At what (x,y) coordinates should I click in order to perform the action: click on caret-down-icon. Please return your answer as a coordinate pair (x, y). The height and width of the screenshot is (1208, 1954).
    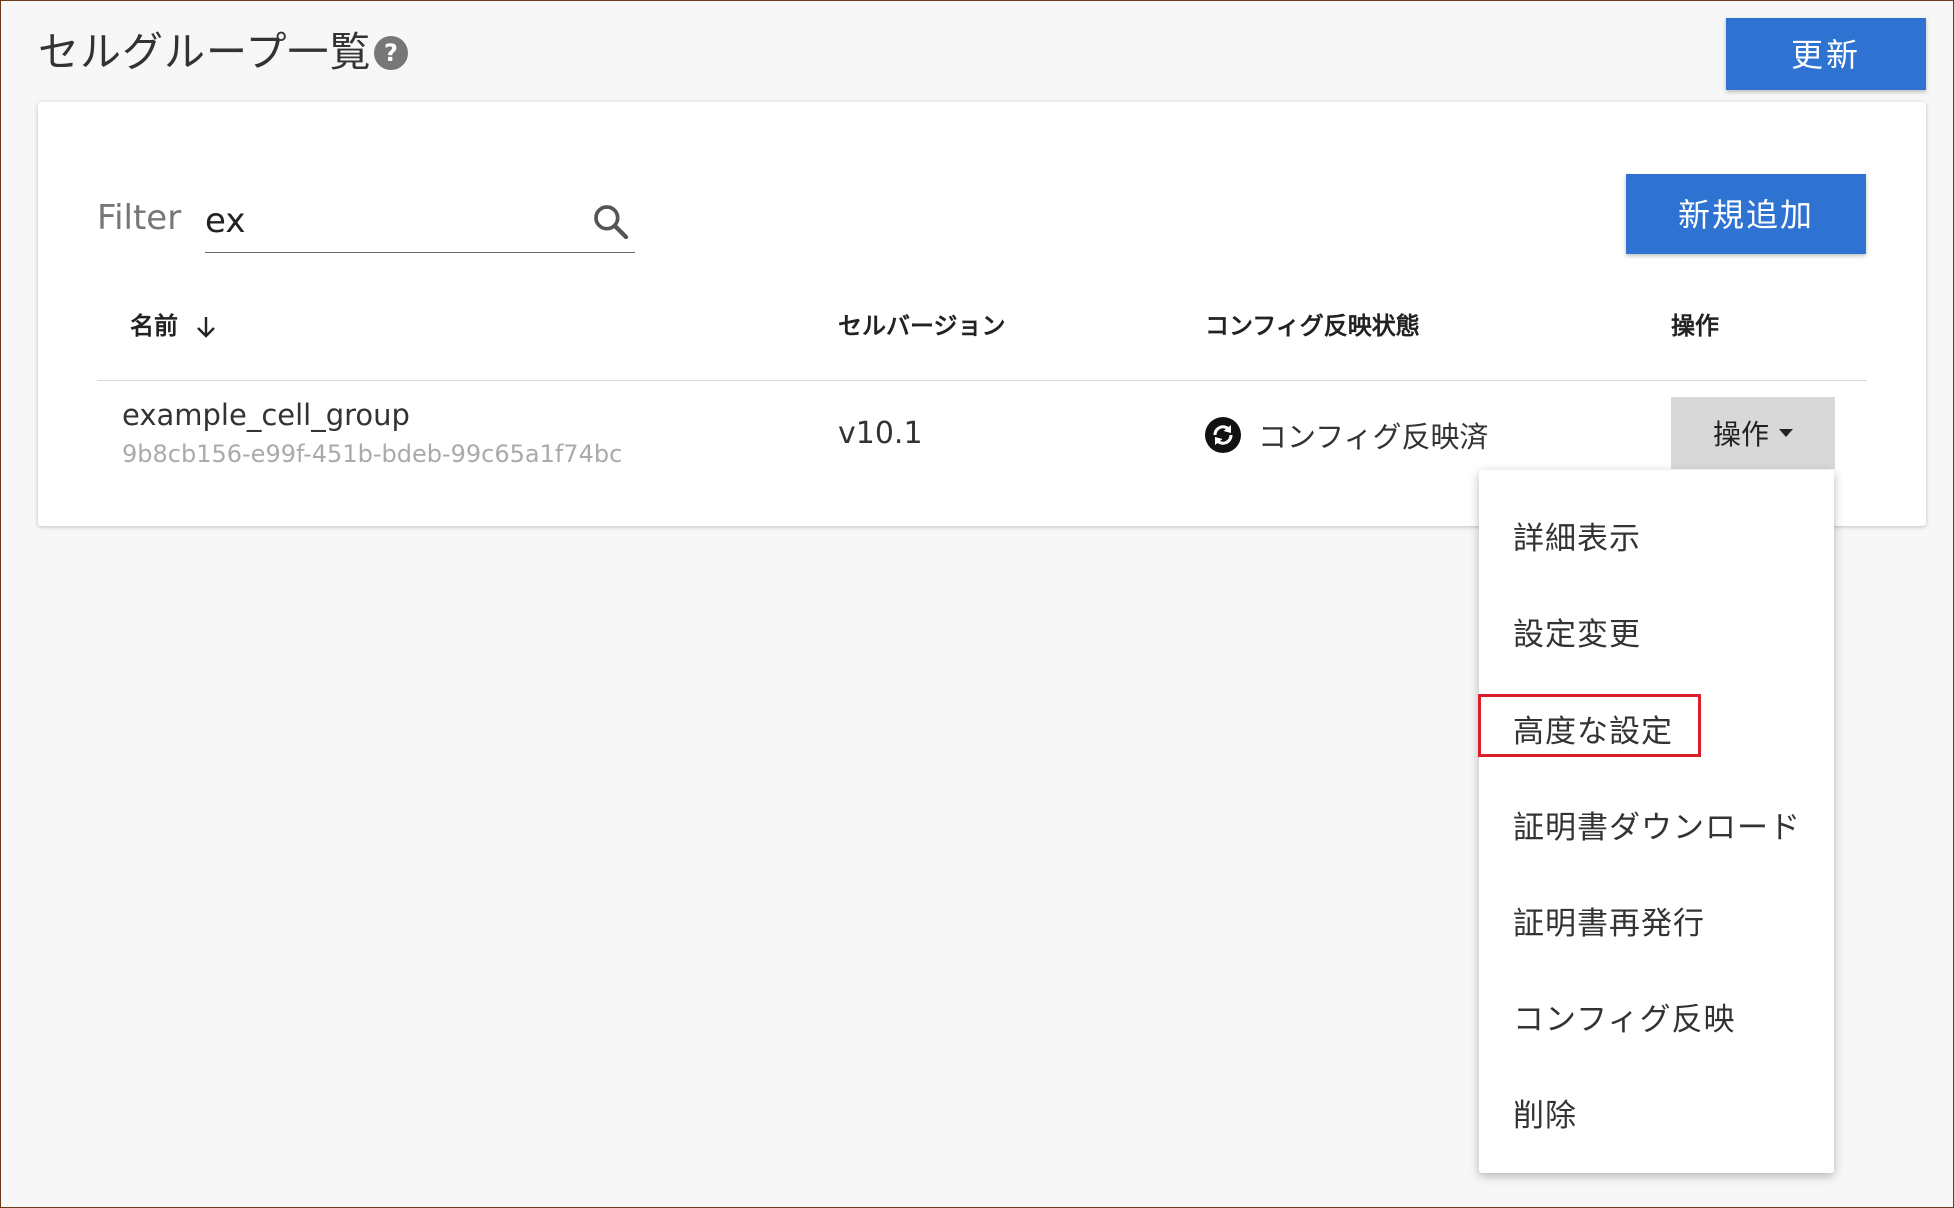
    Looking at the image, I should click on (1786, 433).